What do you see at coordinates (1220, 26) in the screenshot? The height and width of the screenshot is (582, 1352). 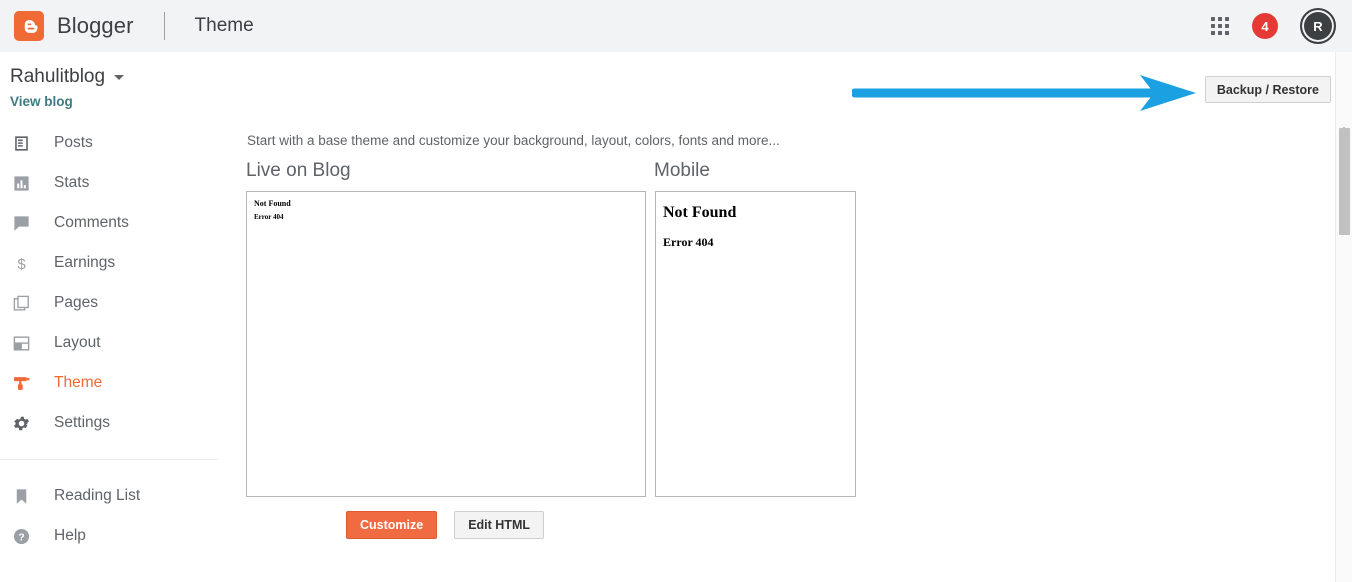 I see `apps-grid-icon` at bounding box center [1220, 26].